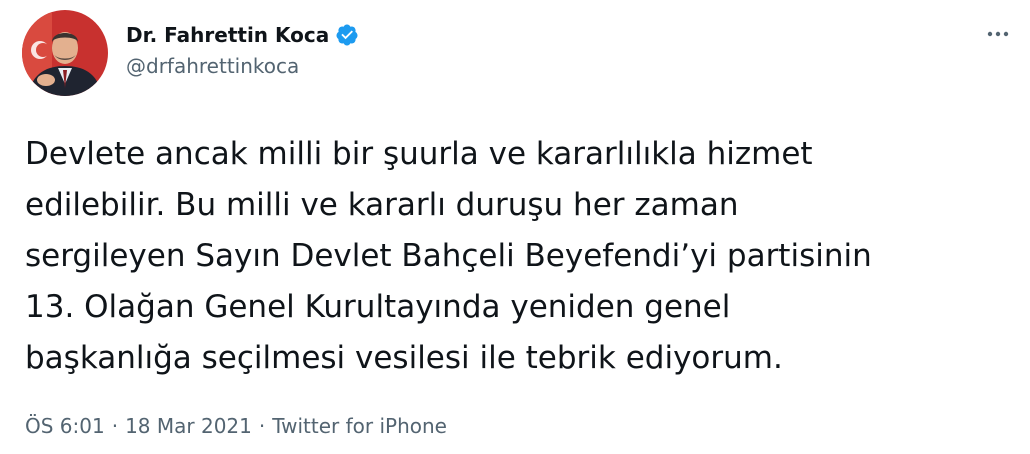 This screenshot has width=1030, height=454. I want to click on tweet-source-link: Twitter for iPhone, so click(359, 426).